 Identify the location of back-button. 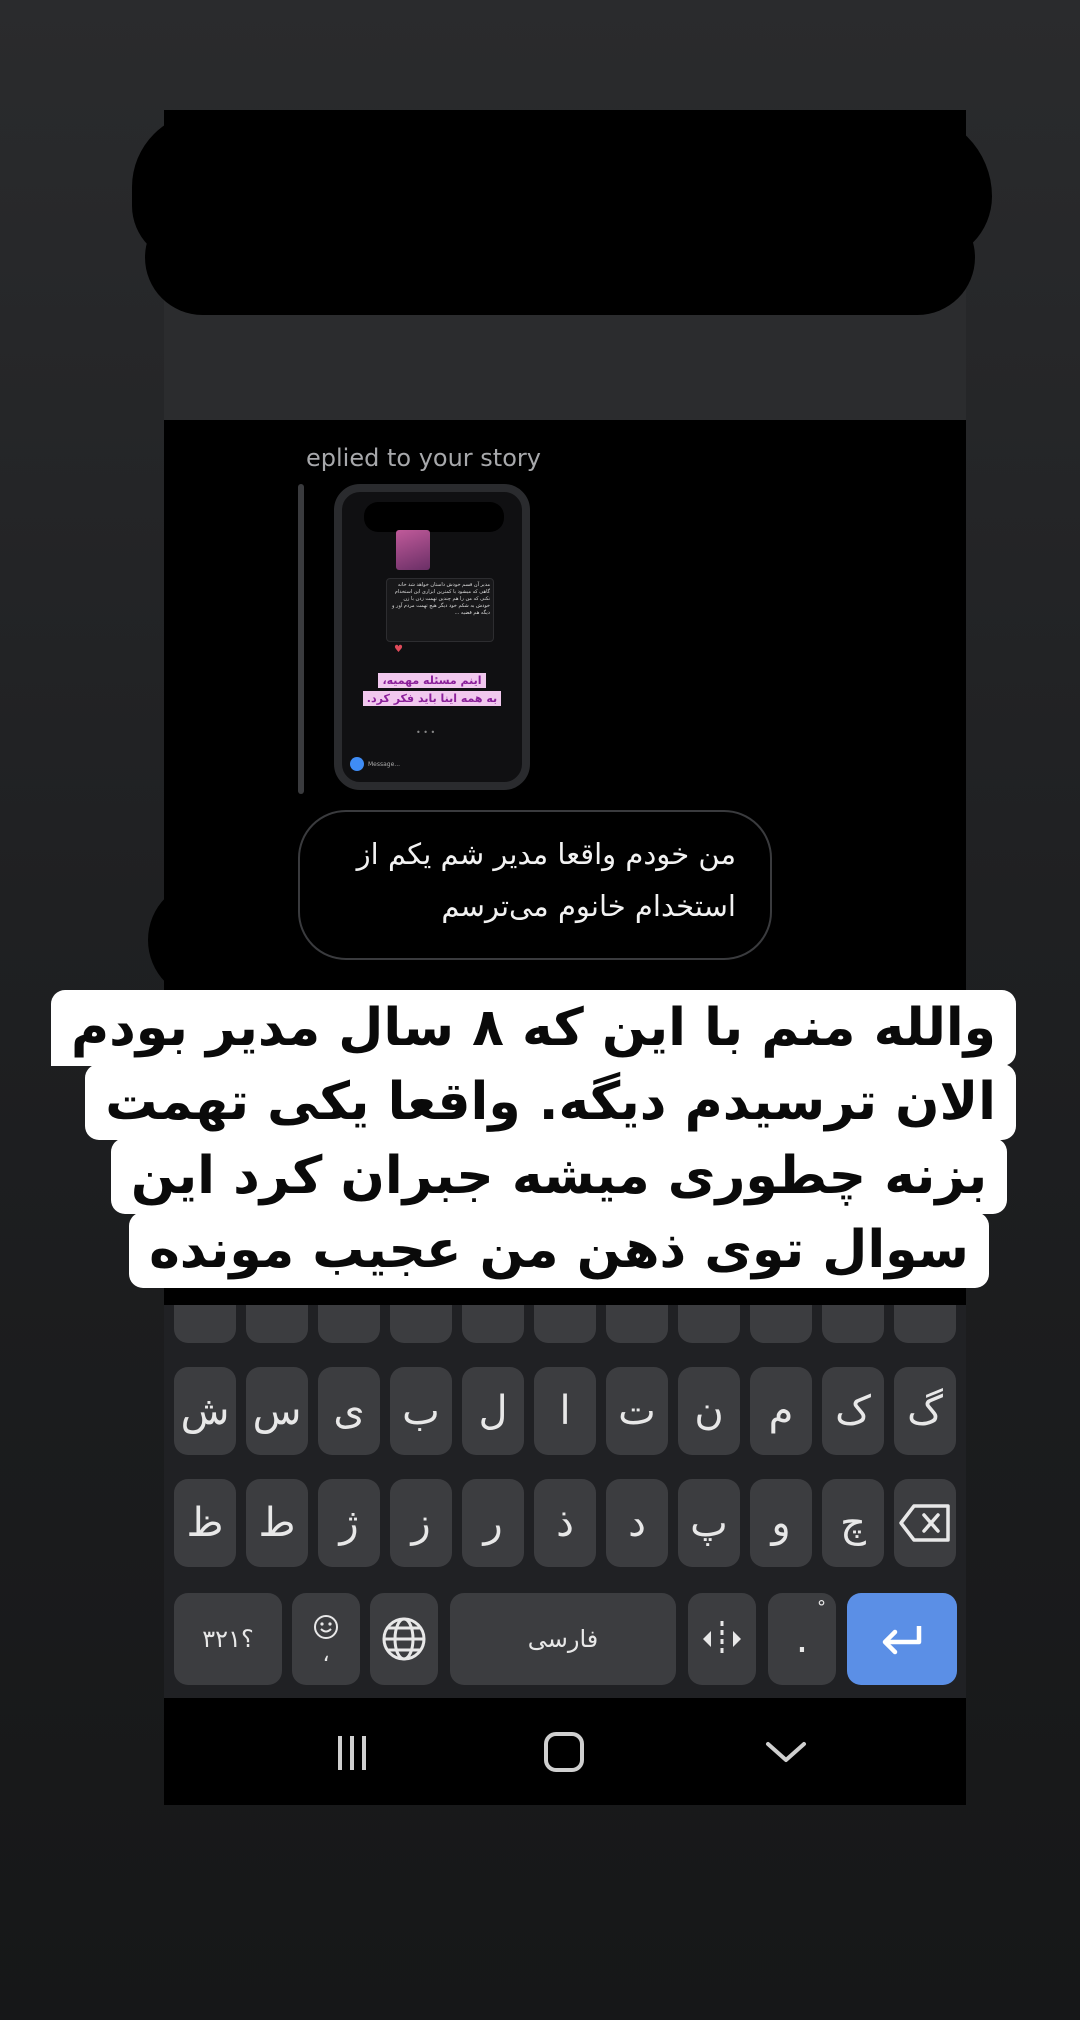
(786, 1753).